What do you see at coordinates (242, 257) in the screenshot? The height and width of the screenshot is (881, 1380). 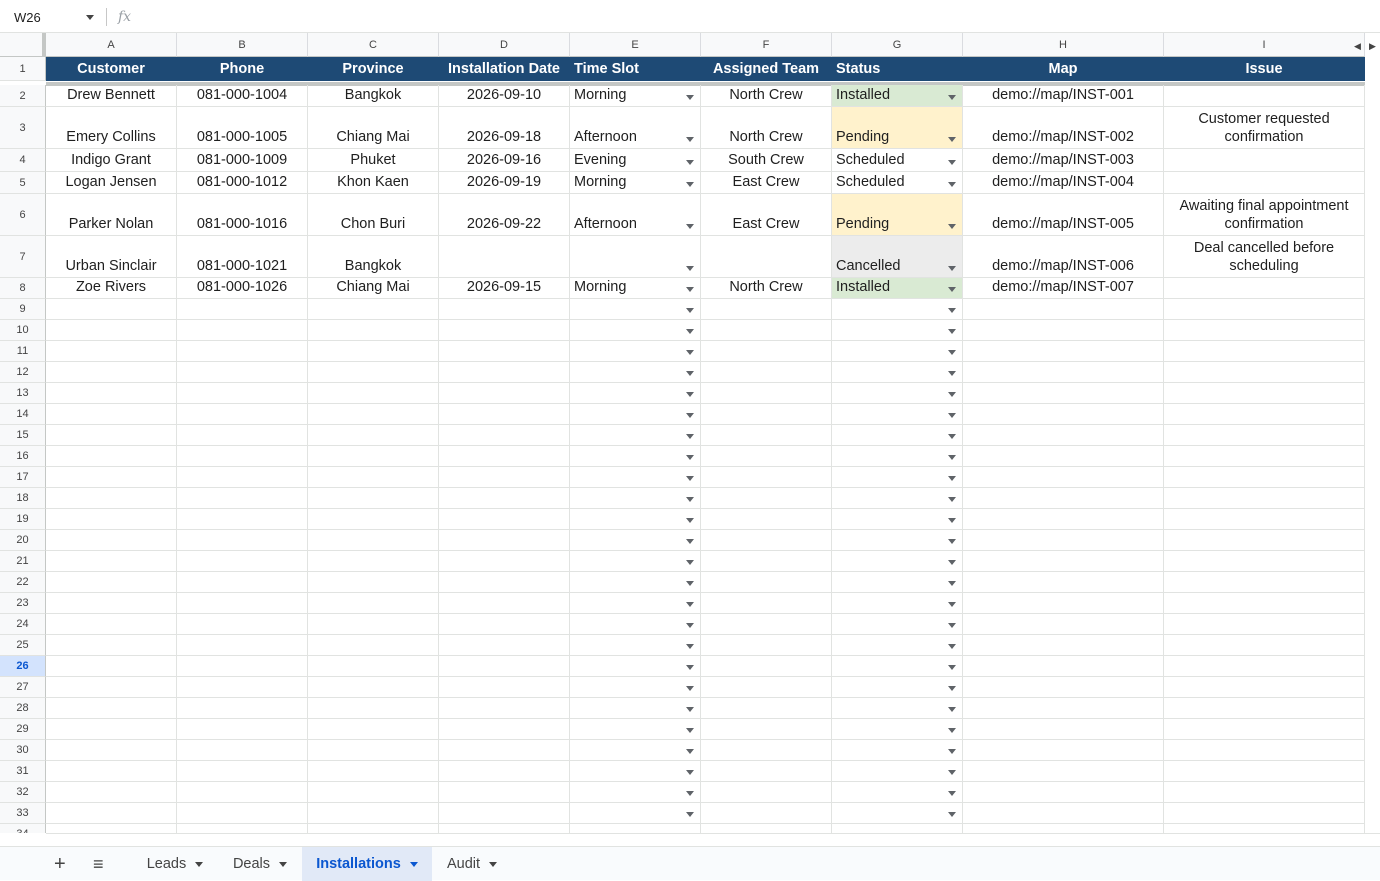 I see `cell-phone: 081-000-1021` at bounding box center [242, 257].